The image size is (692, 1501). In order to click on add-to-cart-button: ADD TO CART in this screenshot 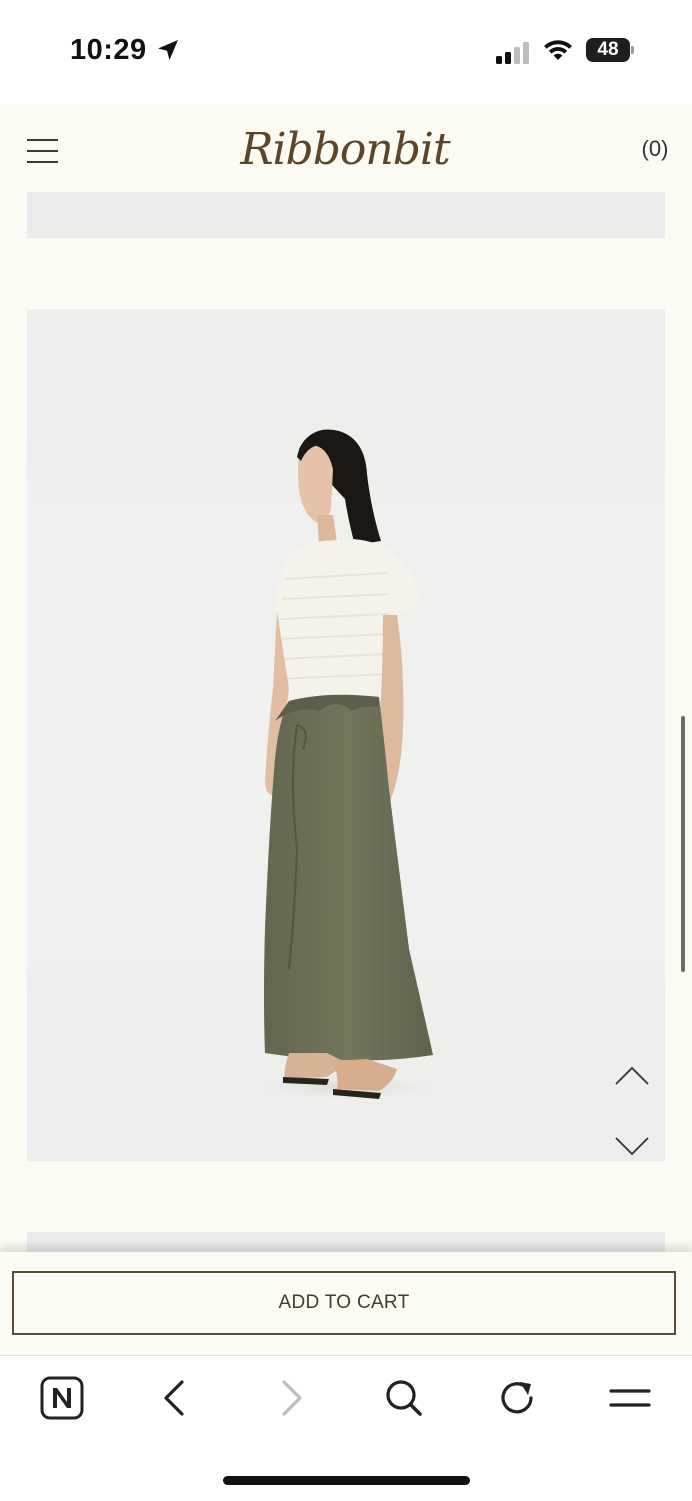, I will do `click(344, 1303)`.